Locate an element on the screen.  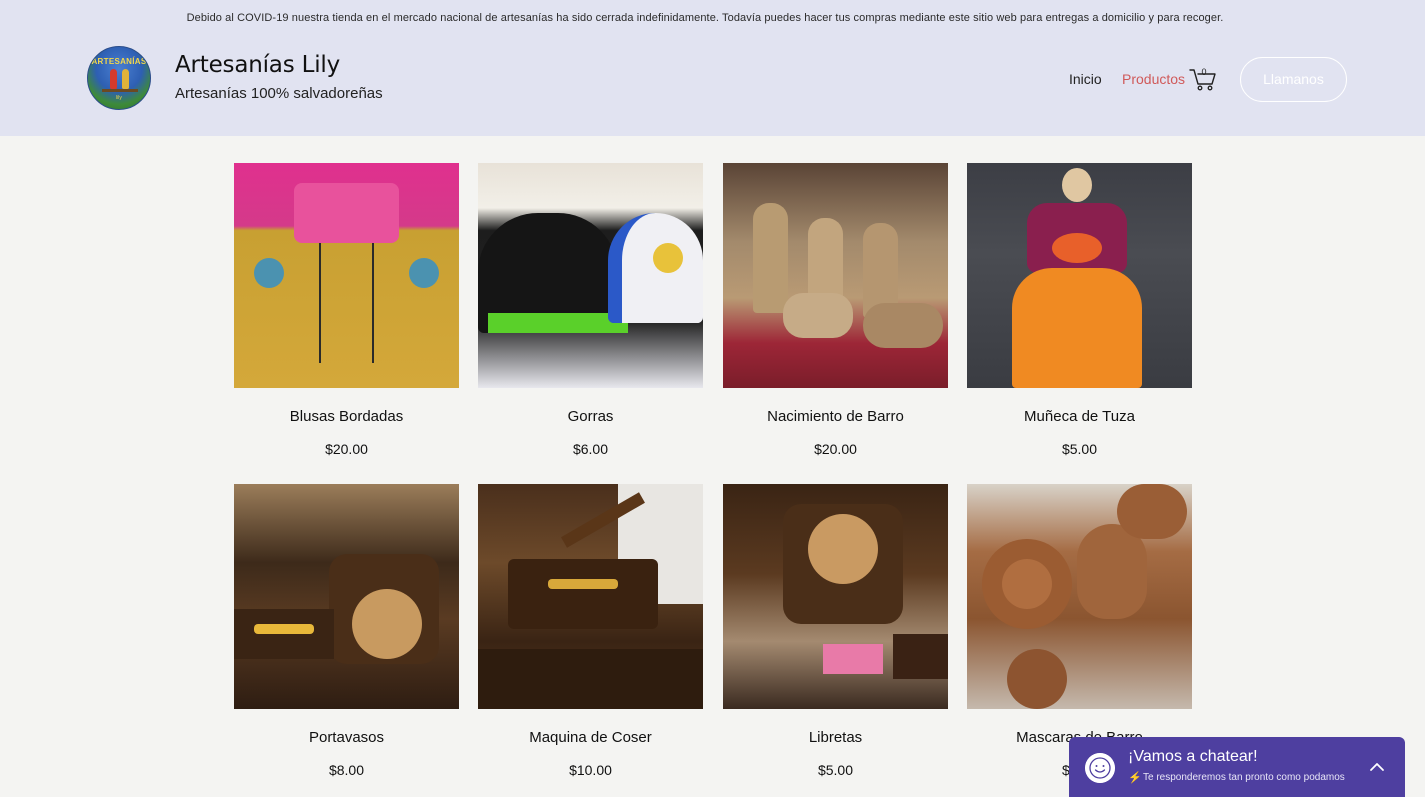
product-card: Blusas Bordadas $20.00 is located at coordinates (346, 310).